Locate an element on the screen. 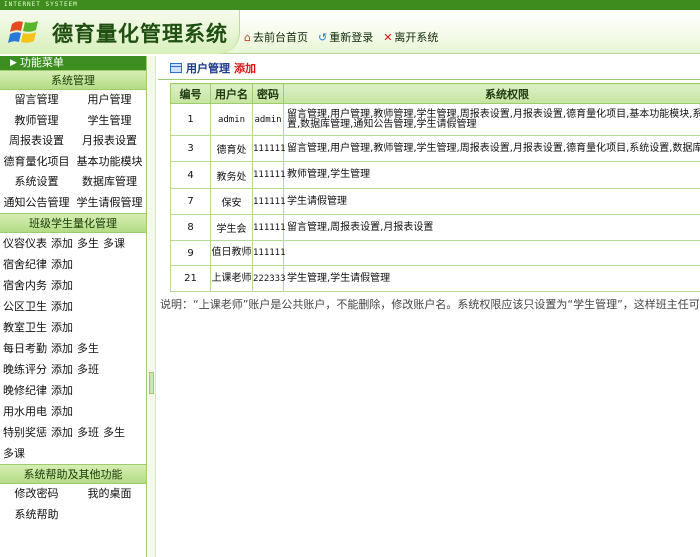  column-header-username: 用户名 is located at coordinates (231, 93).